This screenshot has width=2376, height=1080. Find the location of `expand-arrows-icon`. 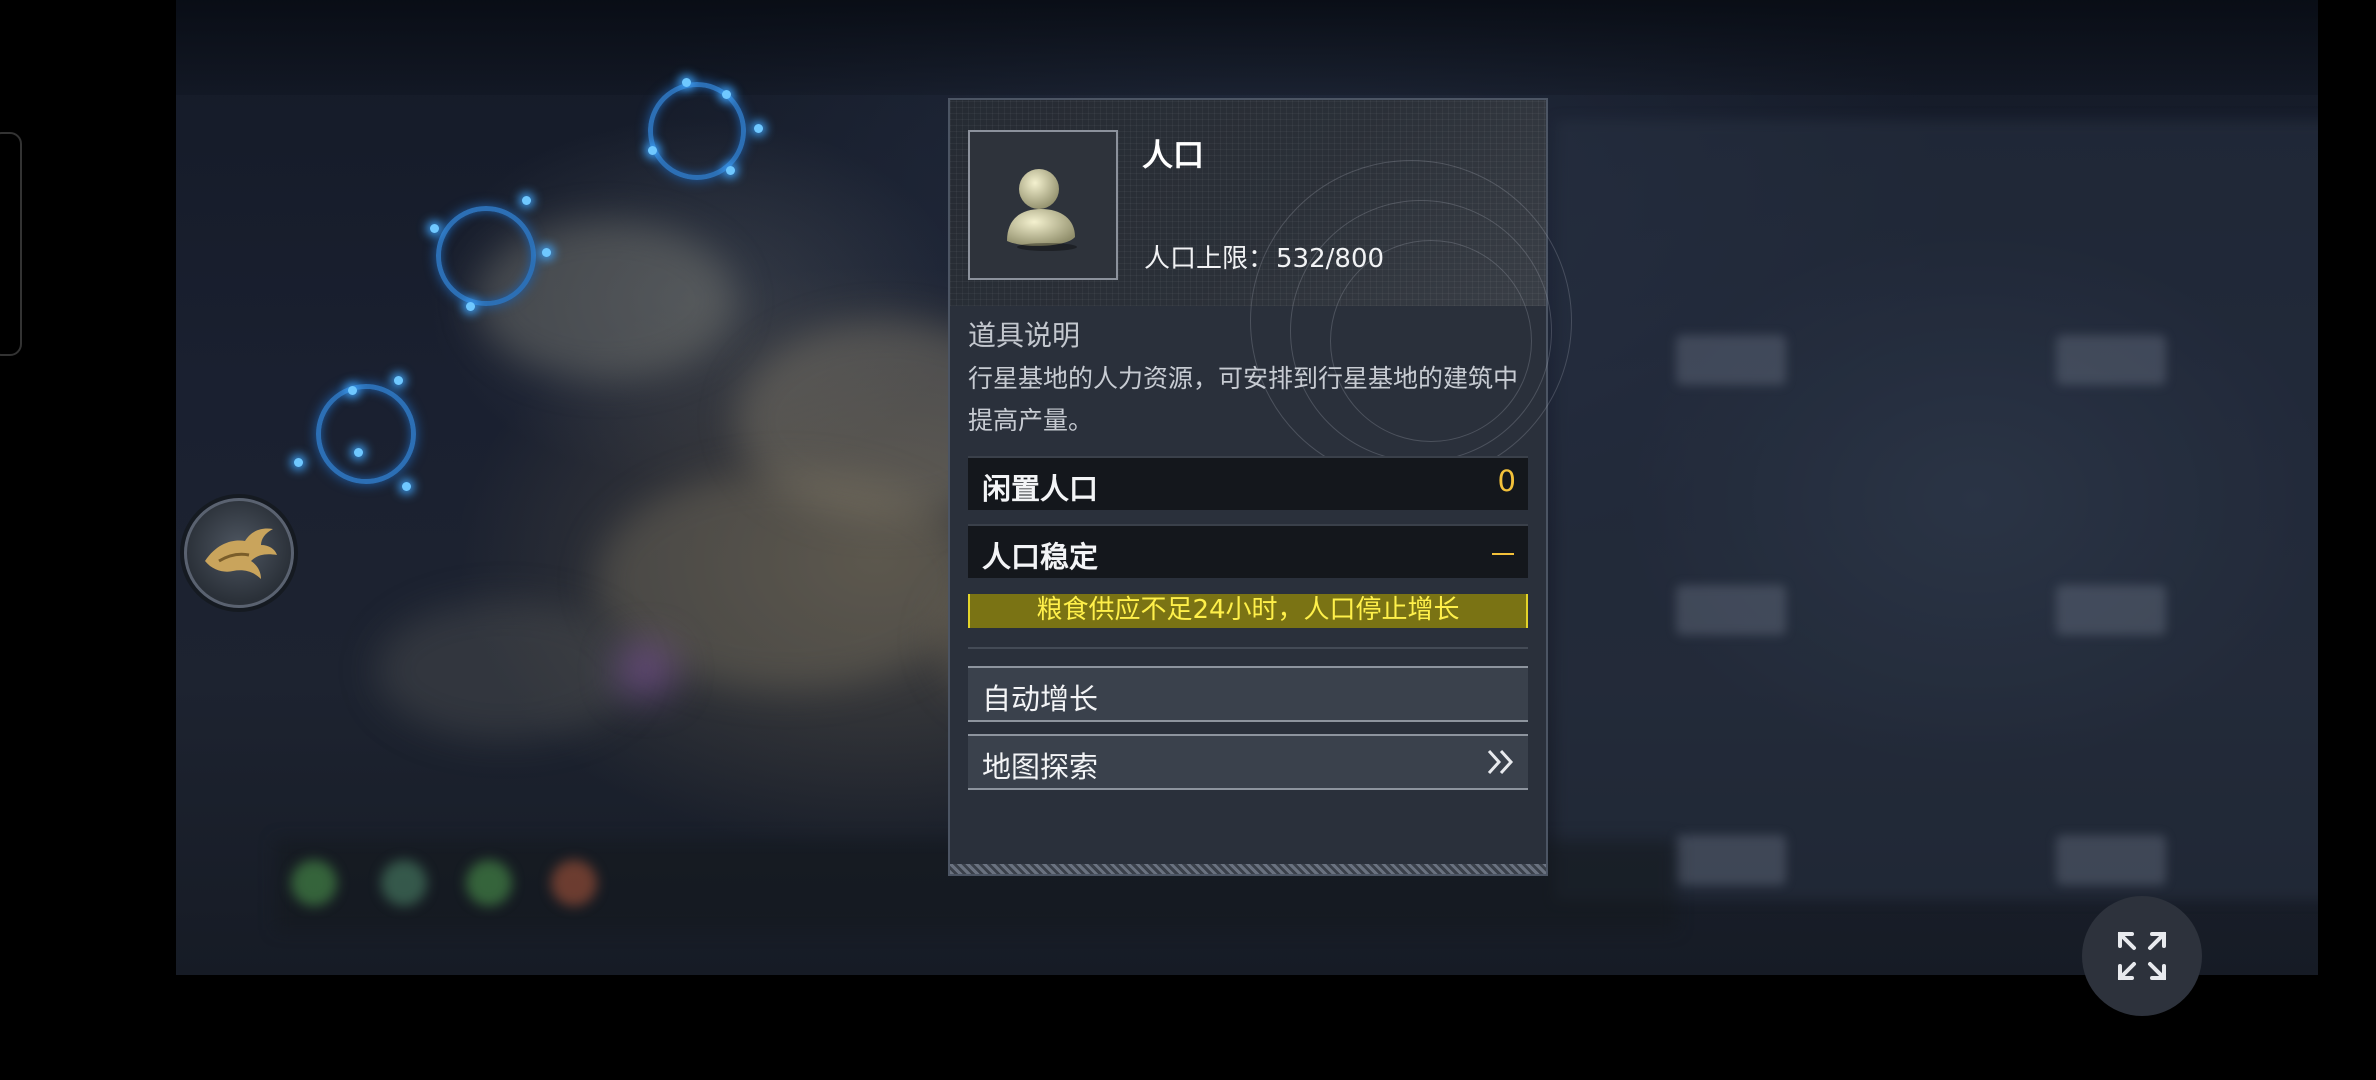

expand-arrows-icon is located at coordinates (2142, 956).